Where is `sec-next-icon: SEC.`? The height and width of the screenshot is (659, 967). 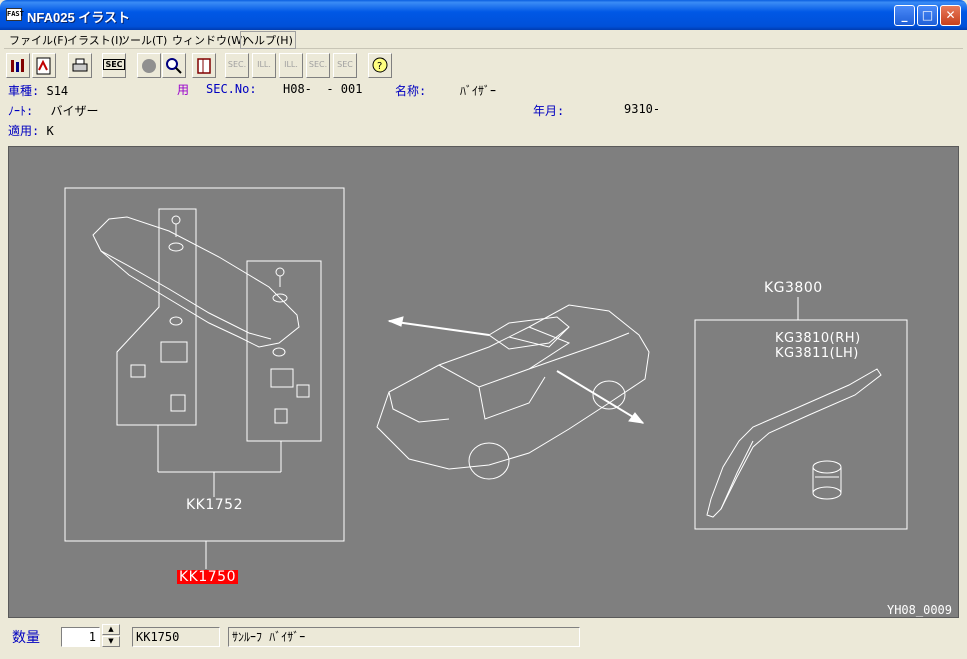
sec-next-icon: SEC. is located at coordinates (318, 64).